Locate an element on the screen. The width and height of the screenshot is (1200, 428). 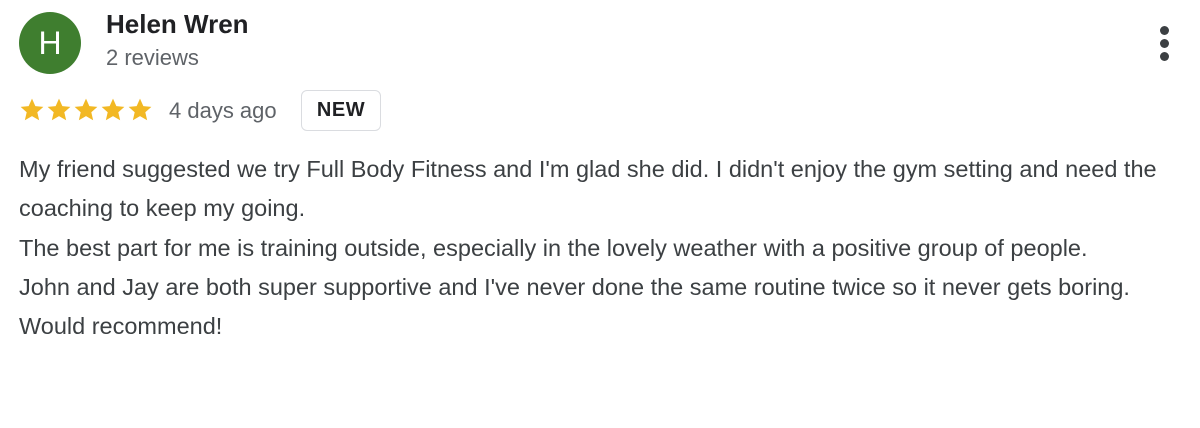
review-paragraph: Would recommend! is located at coordinates (121, 326).